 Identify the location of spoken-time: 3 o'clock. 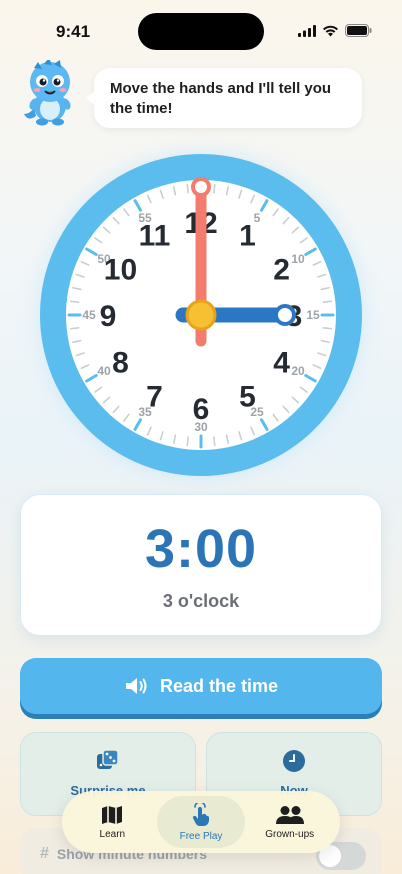
(201, 601).